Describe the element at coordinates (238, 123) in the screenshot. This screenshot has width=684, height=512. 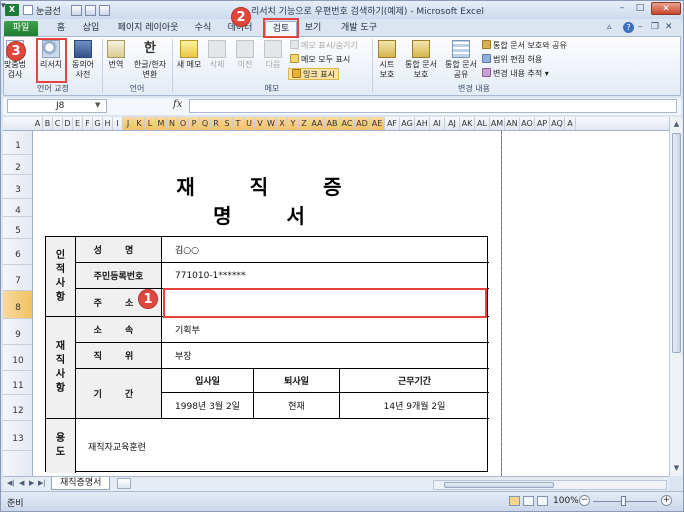
I see `column-header-t: T` at that location.